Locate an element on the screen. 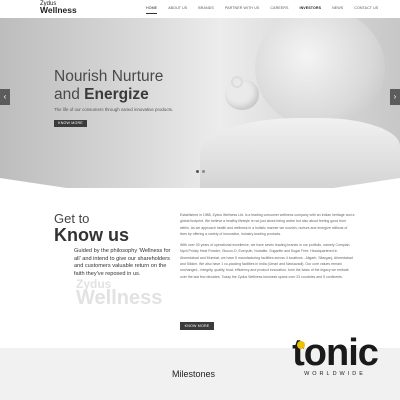 This screenshot has width=400, height=400. nav-item-brands: BRANDS is located at coordinates (206, 10).